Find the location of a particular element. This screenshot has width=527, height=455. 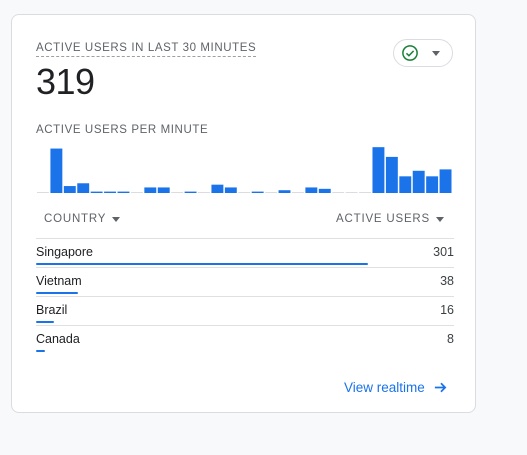

table-row: Canada 8 is located at coordinates (245, 340).